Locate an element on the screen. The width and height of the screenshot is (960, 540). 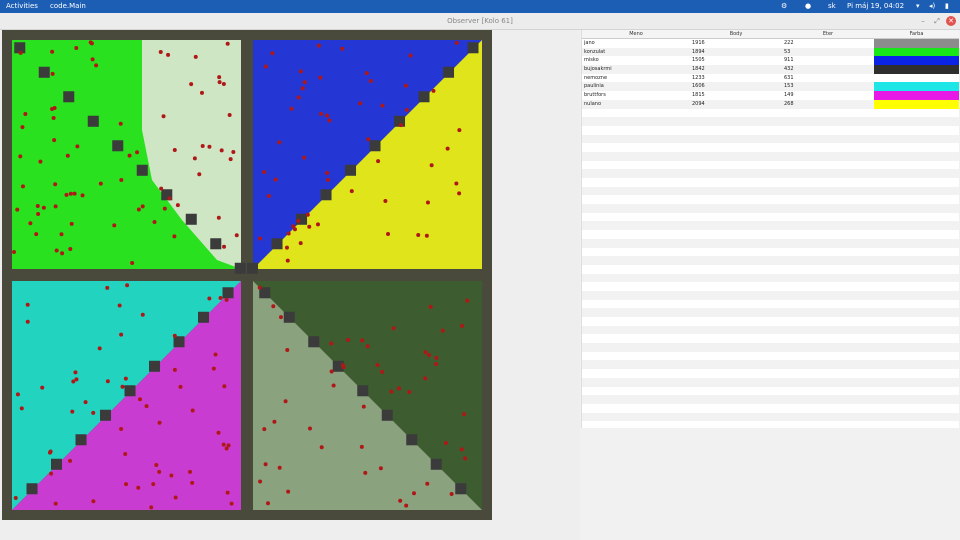
column-header-name: Meno is located at coordinates (636, 34).